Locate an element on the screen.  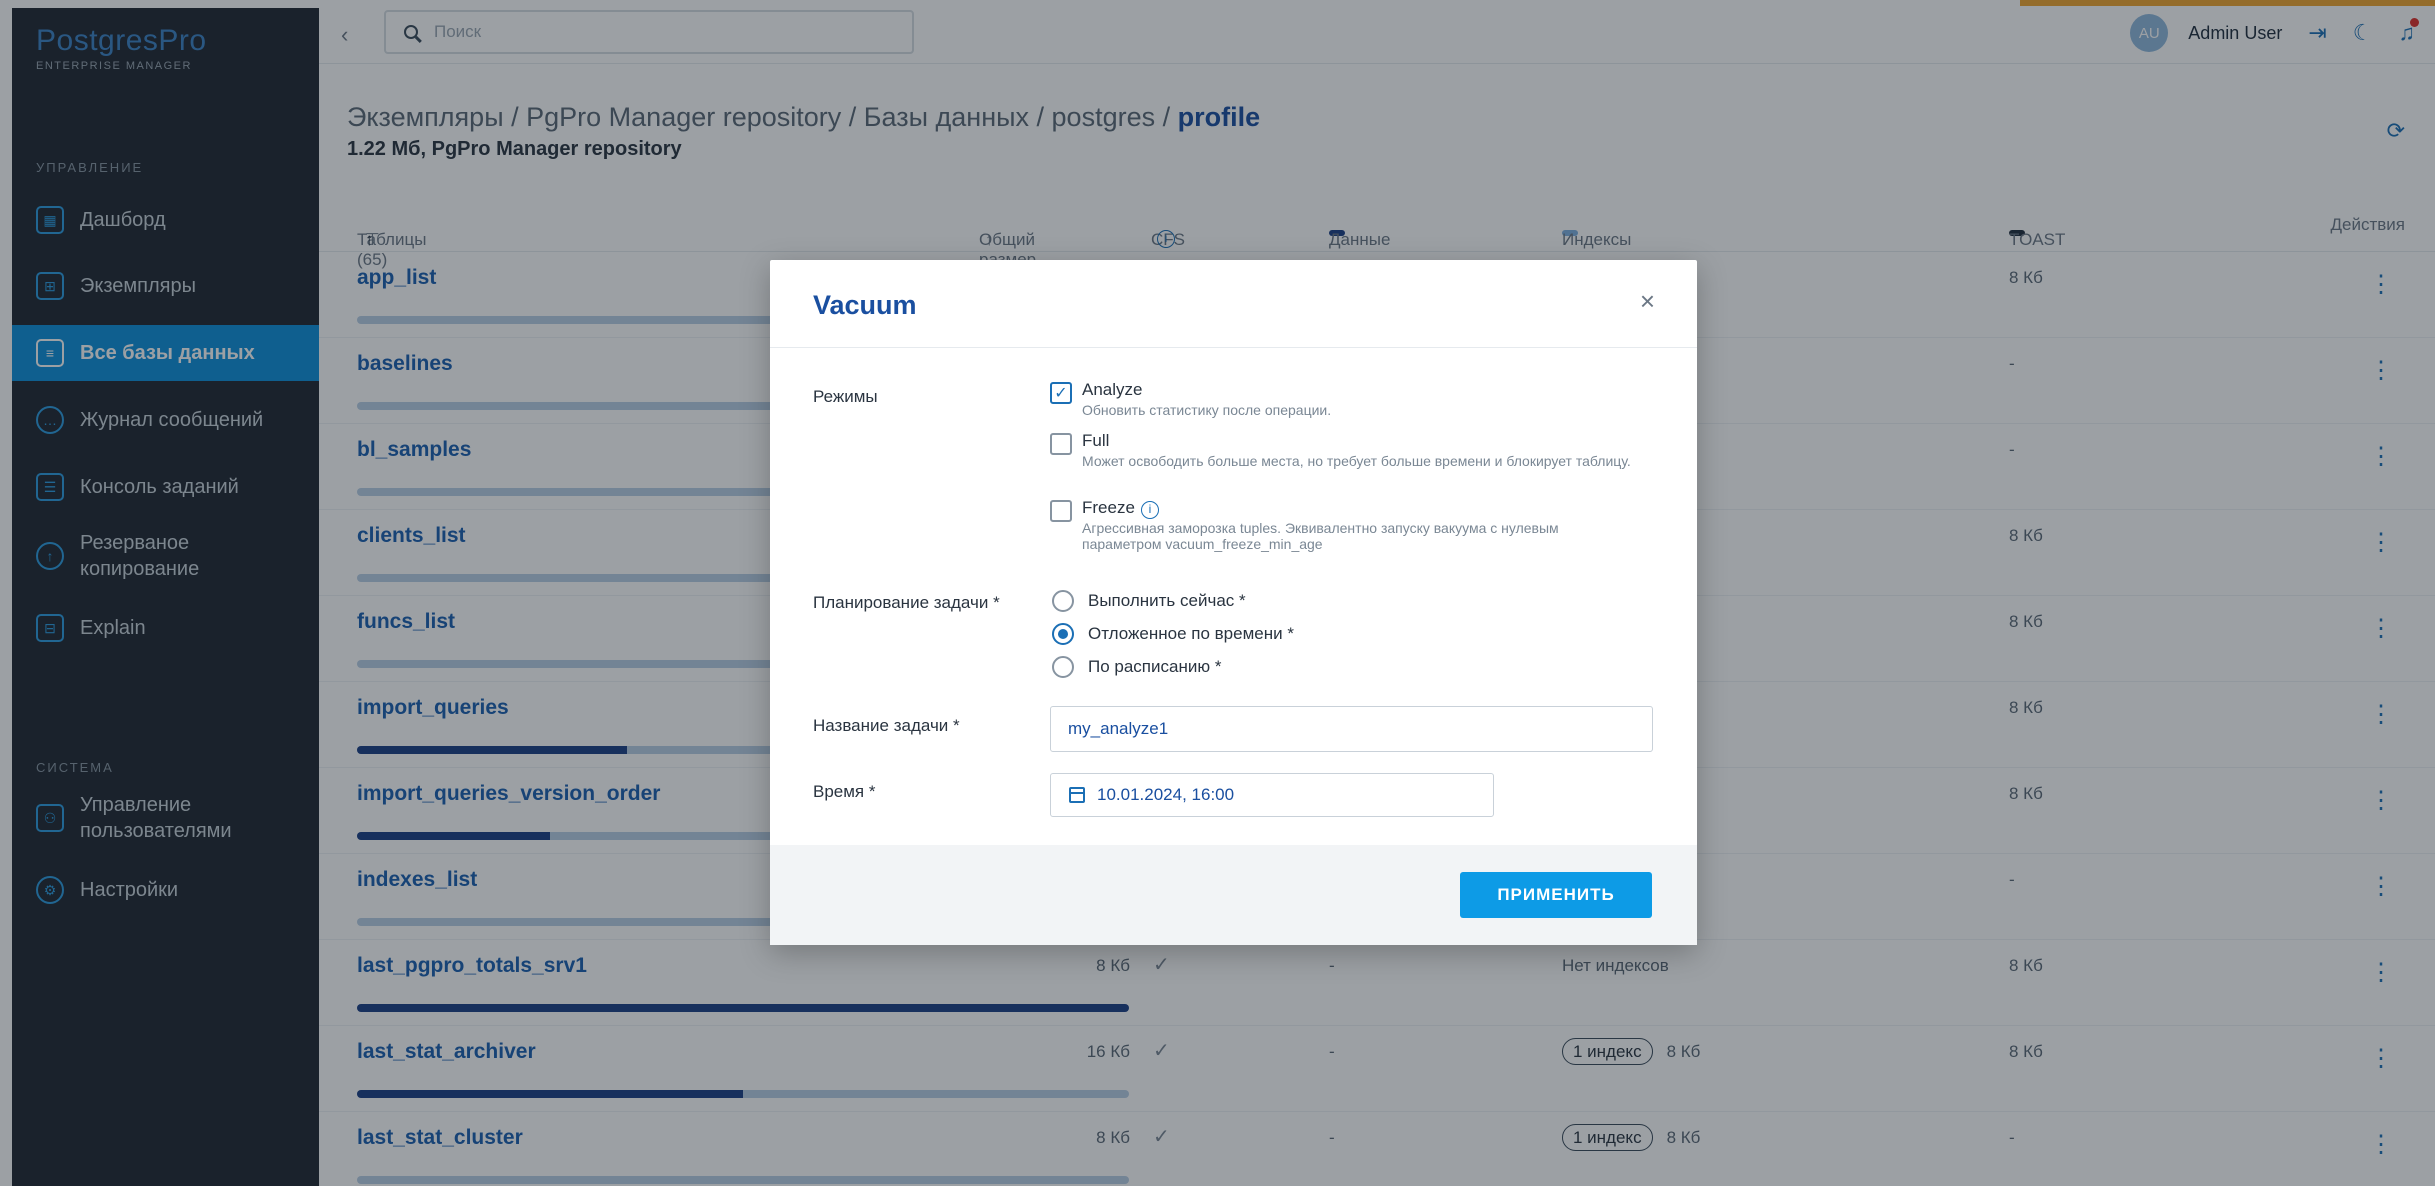
freeze-title-row: Freeze i is located at coordinates (1120, 508).